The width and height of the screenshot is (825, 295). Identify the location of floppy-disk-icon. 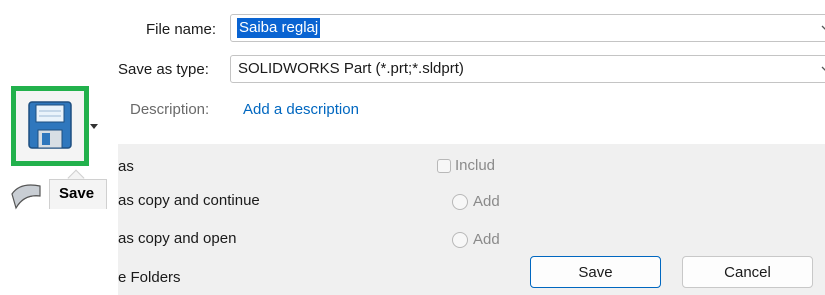
(50, 125).